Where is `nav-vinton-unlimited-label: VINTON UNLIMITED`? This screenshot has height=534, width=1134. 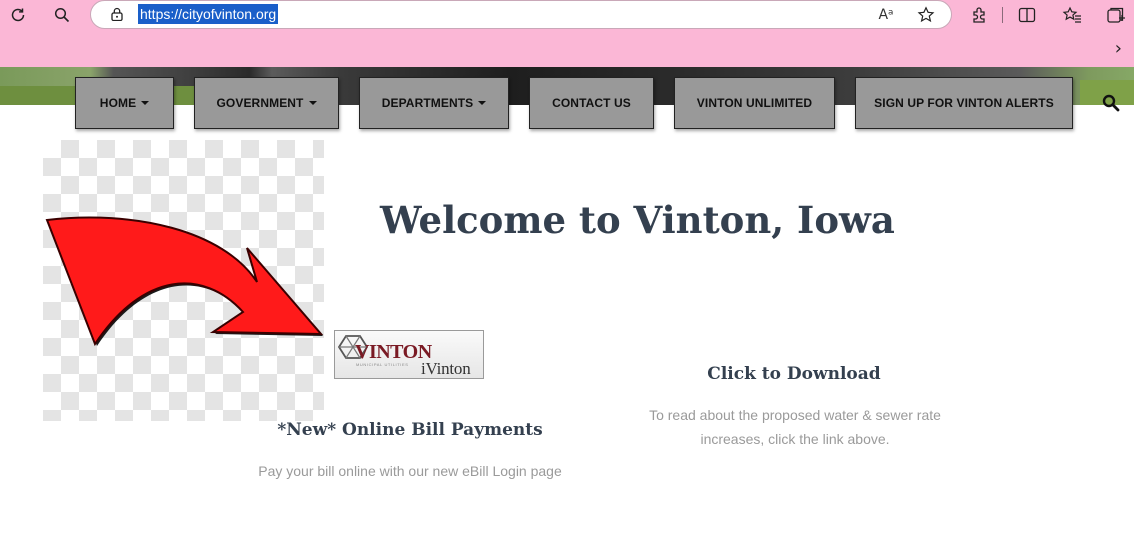 nav-vinton-unlimited-label: VINTON UNLIMITED is located at coordinates (754, 103).